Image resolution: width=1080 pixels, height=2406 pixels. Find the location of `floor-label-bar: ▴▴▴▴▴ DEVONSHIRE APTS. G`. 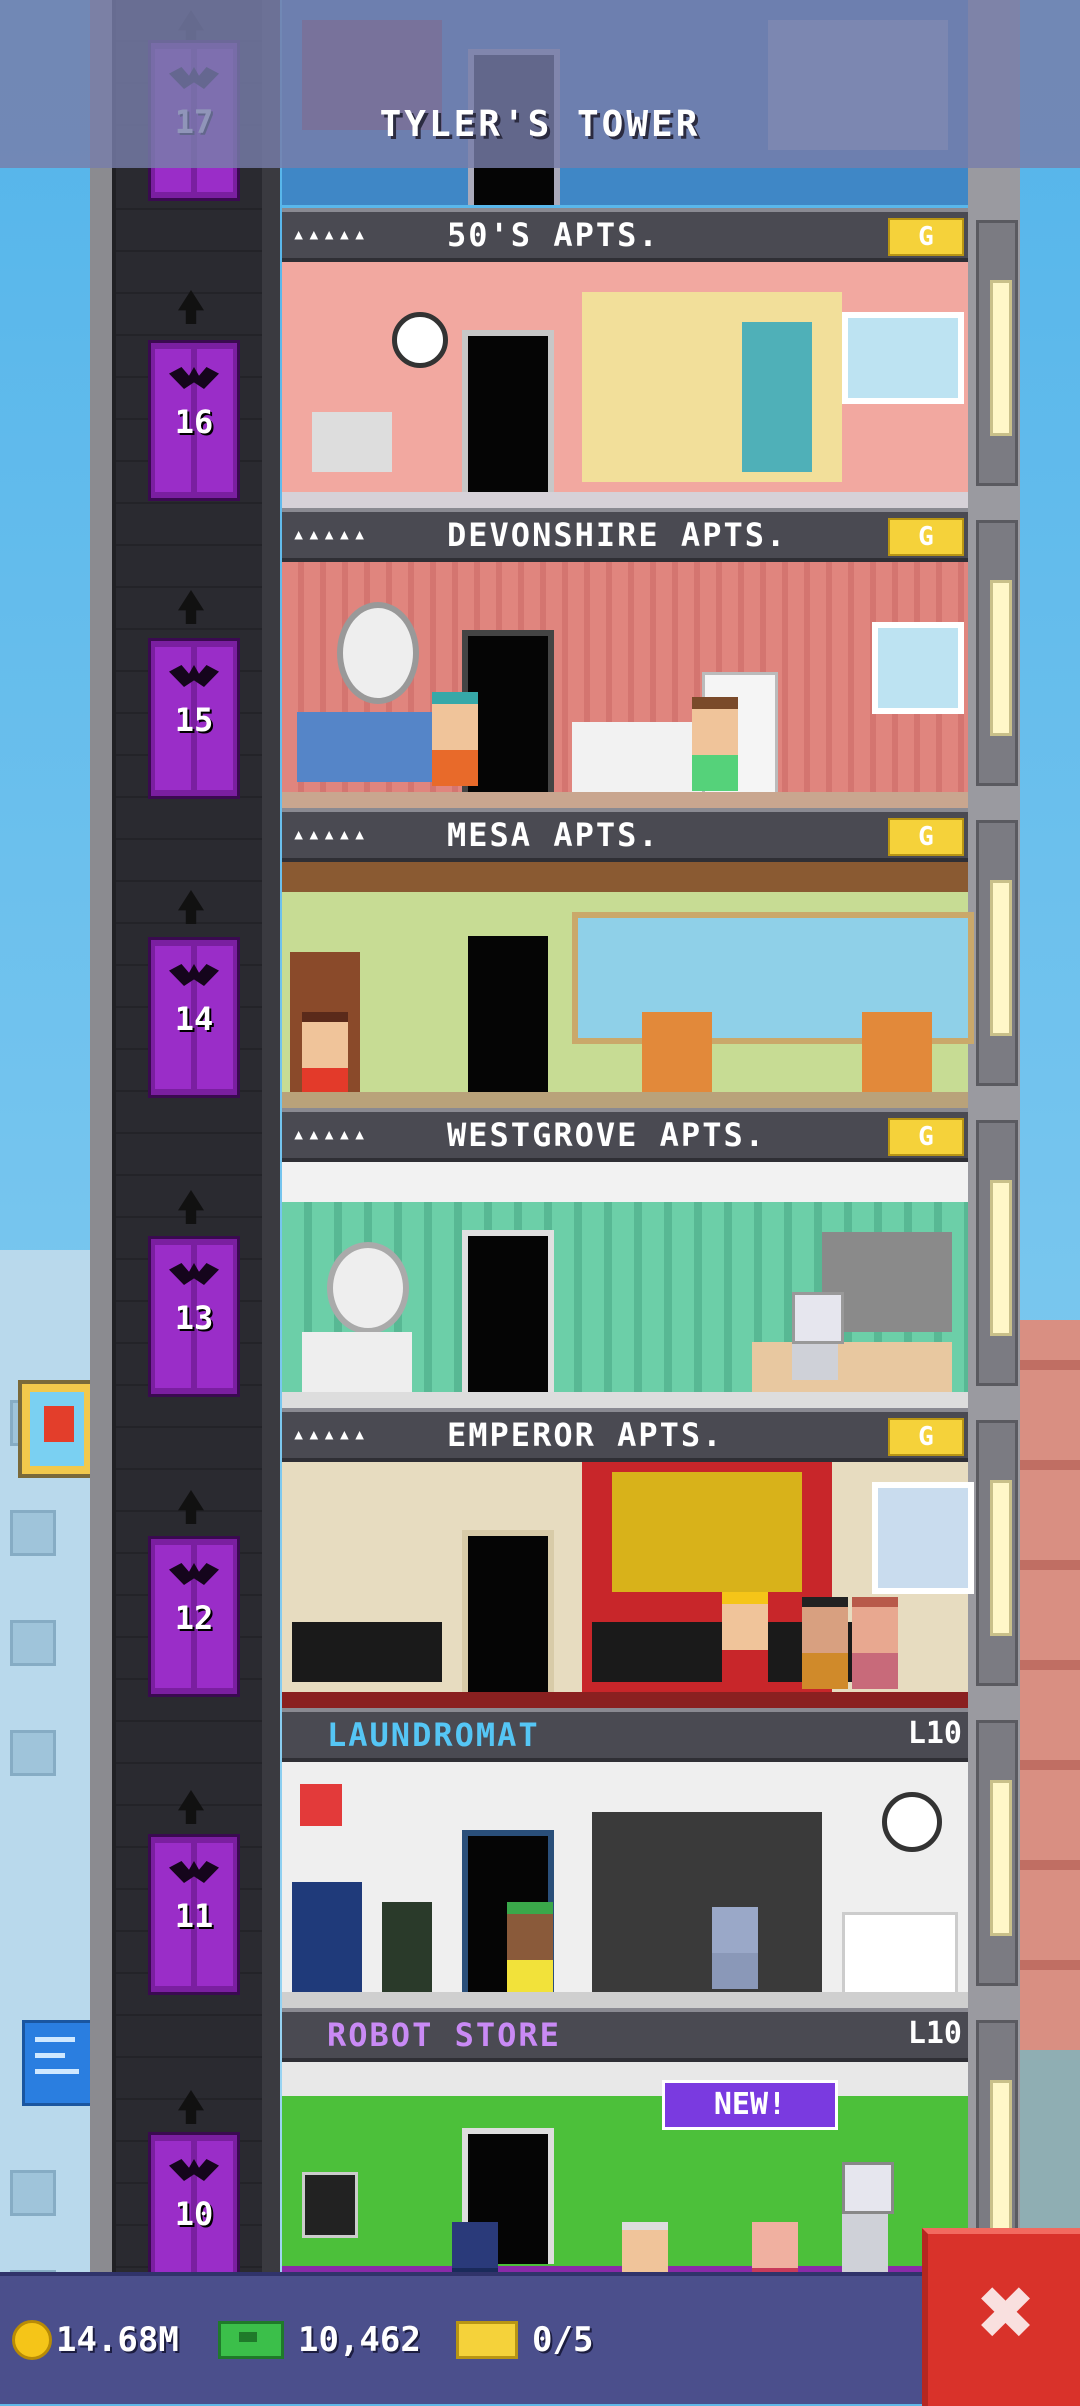

floor-label-bar: ▴▴▴▴▴ DEVONSHIRE APTS. G is located at coordinates (625, 535).